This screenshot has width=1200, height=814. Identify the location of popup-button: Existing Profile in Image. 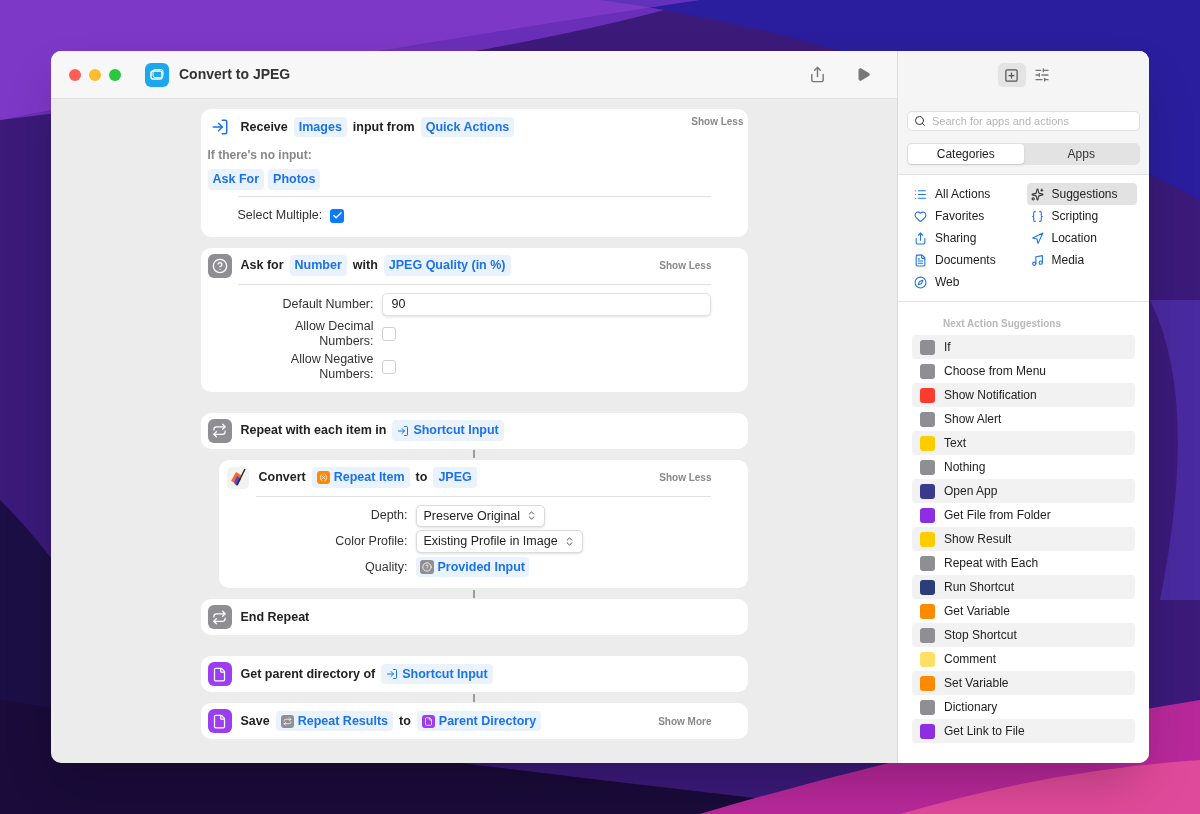
(499, 541).